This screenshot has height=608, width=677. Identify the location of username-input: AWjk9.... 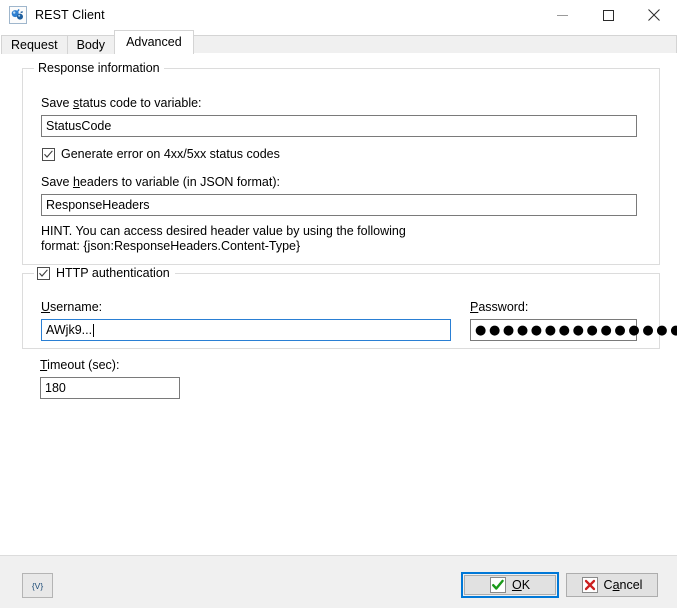
(246, 330).